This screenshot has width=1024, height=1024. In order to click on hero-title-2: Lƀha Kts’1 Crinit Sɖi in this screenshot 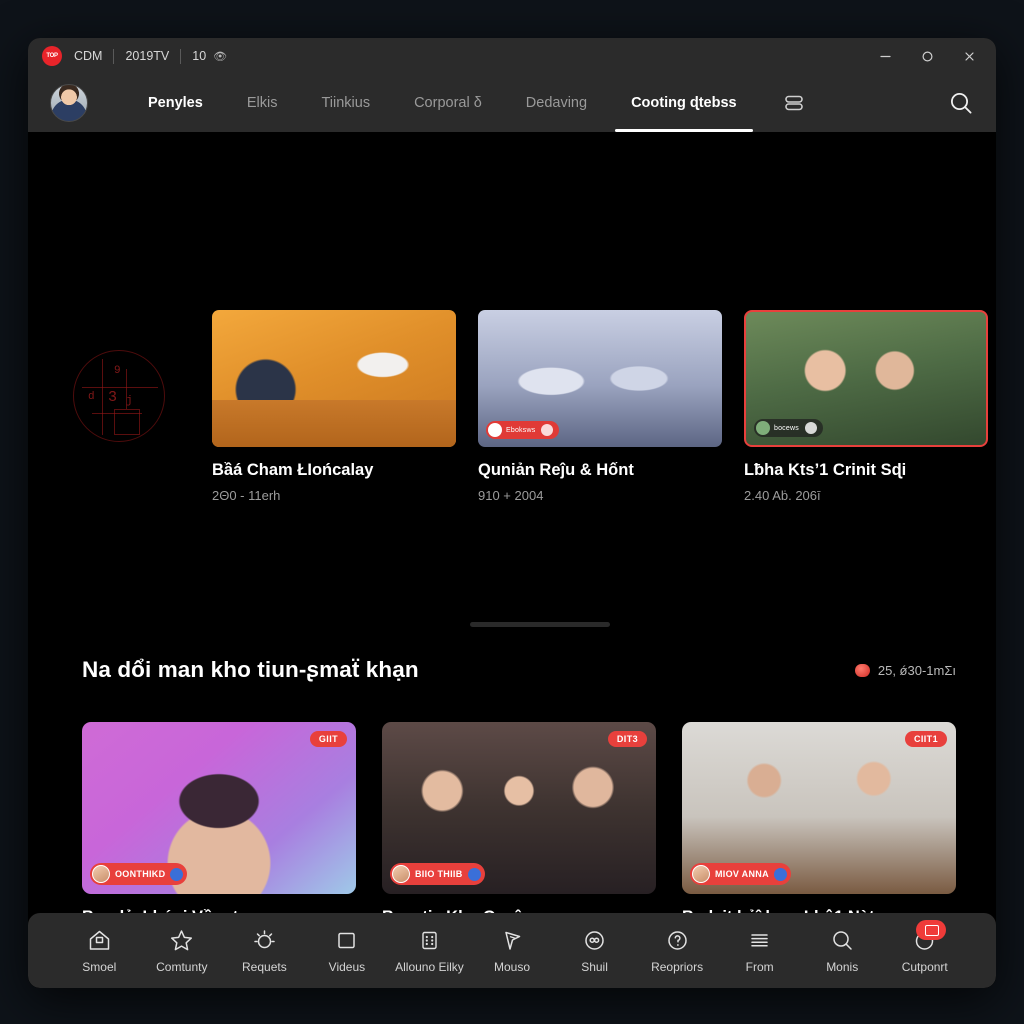, I will do `click(825, 470)`.